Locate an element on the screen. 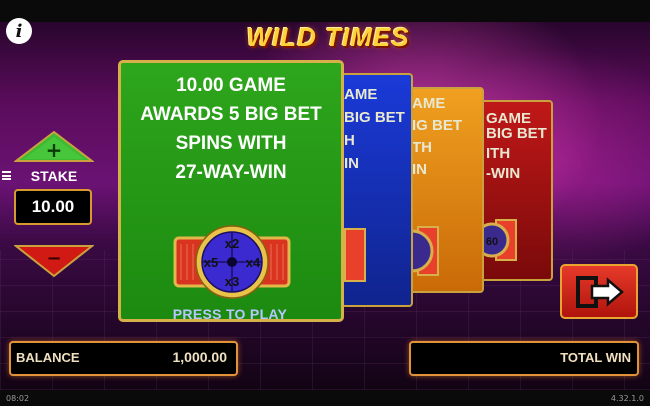  stake-decrease-button: − is located at coordinates (54, 261).